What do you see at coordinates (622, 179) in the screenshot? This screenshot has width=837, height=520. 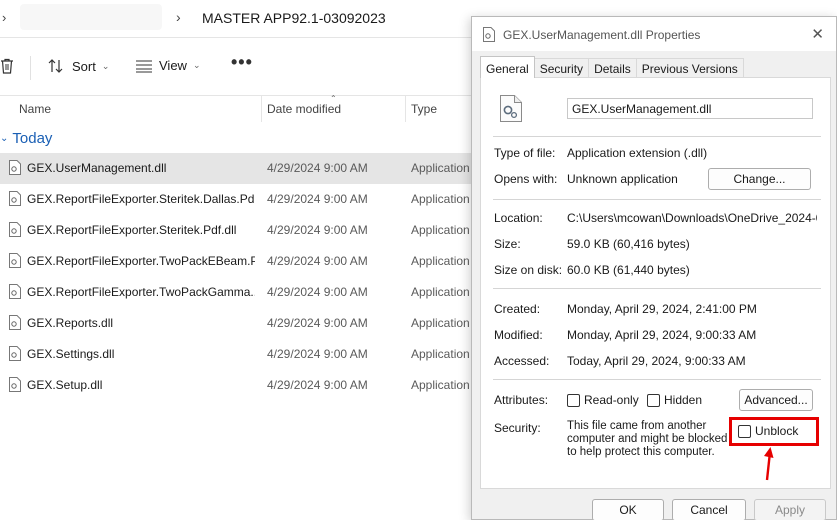 I see `opens-with-value: Unknown application` at bounding box center [622, 179].